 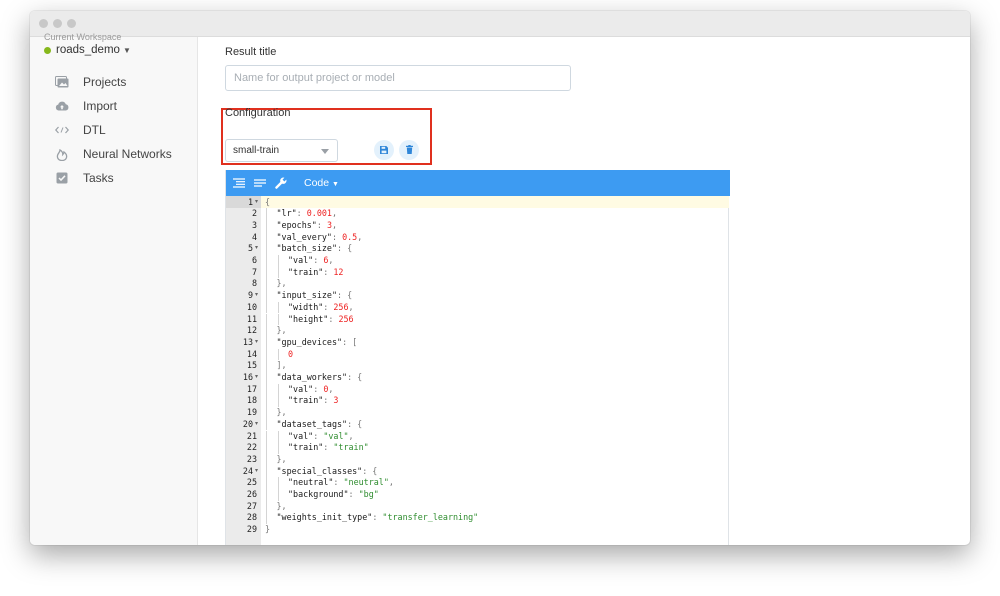 I want to click on line-number: 25, so click(x=251, y=482).